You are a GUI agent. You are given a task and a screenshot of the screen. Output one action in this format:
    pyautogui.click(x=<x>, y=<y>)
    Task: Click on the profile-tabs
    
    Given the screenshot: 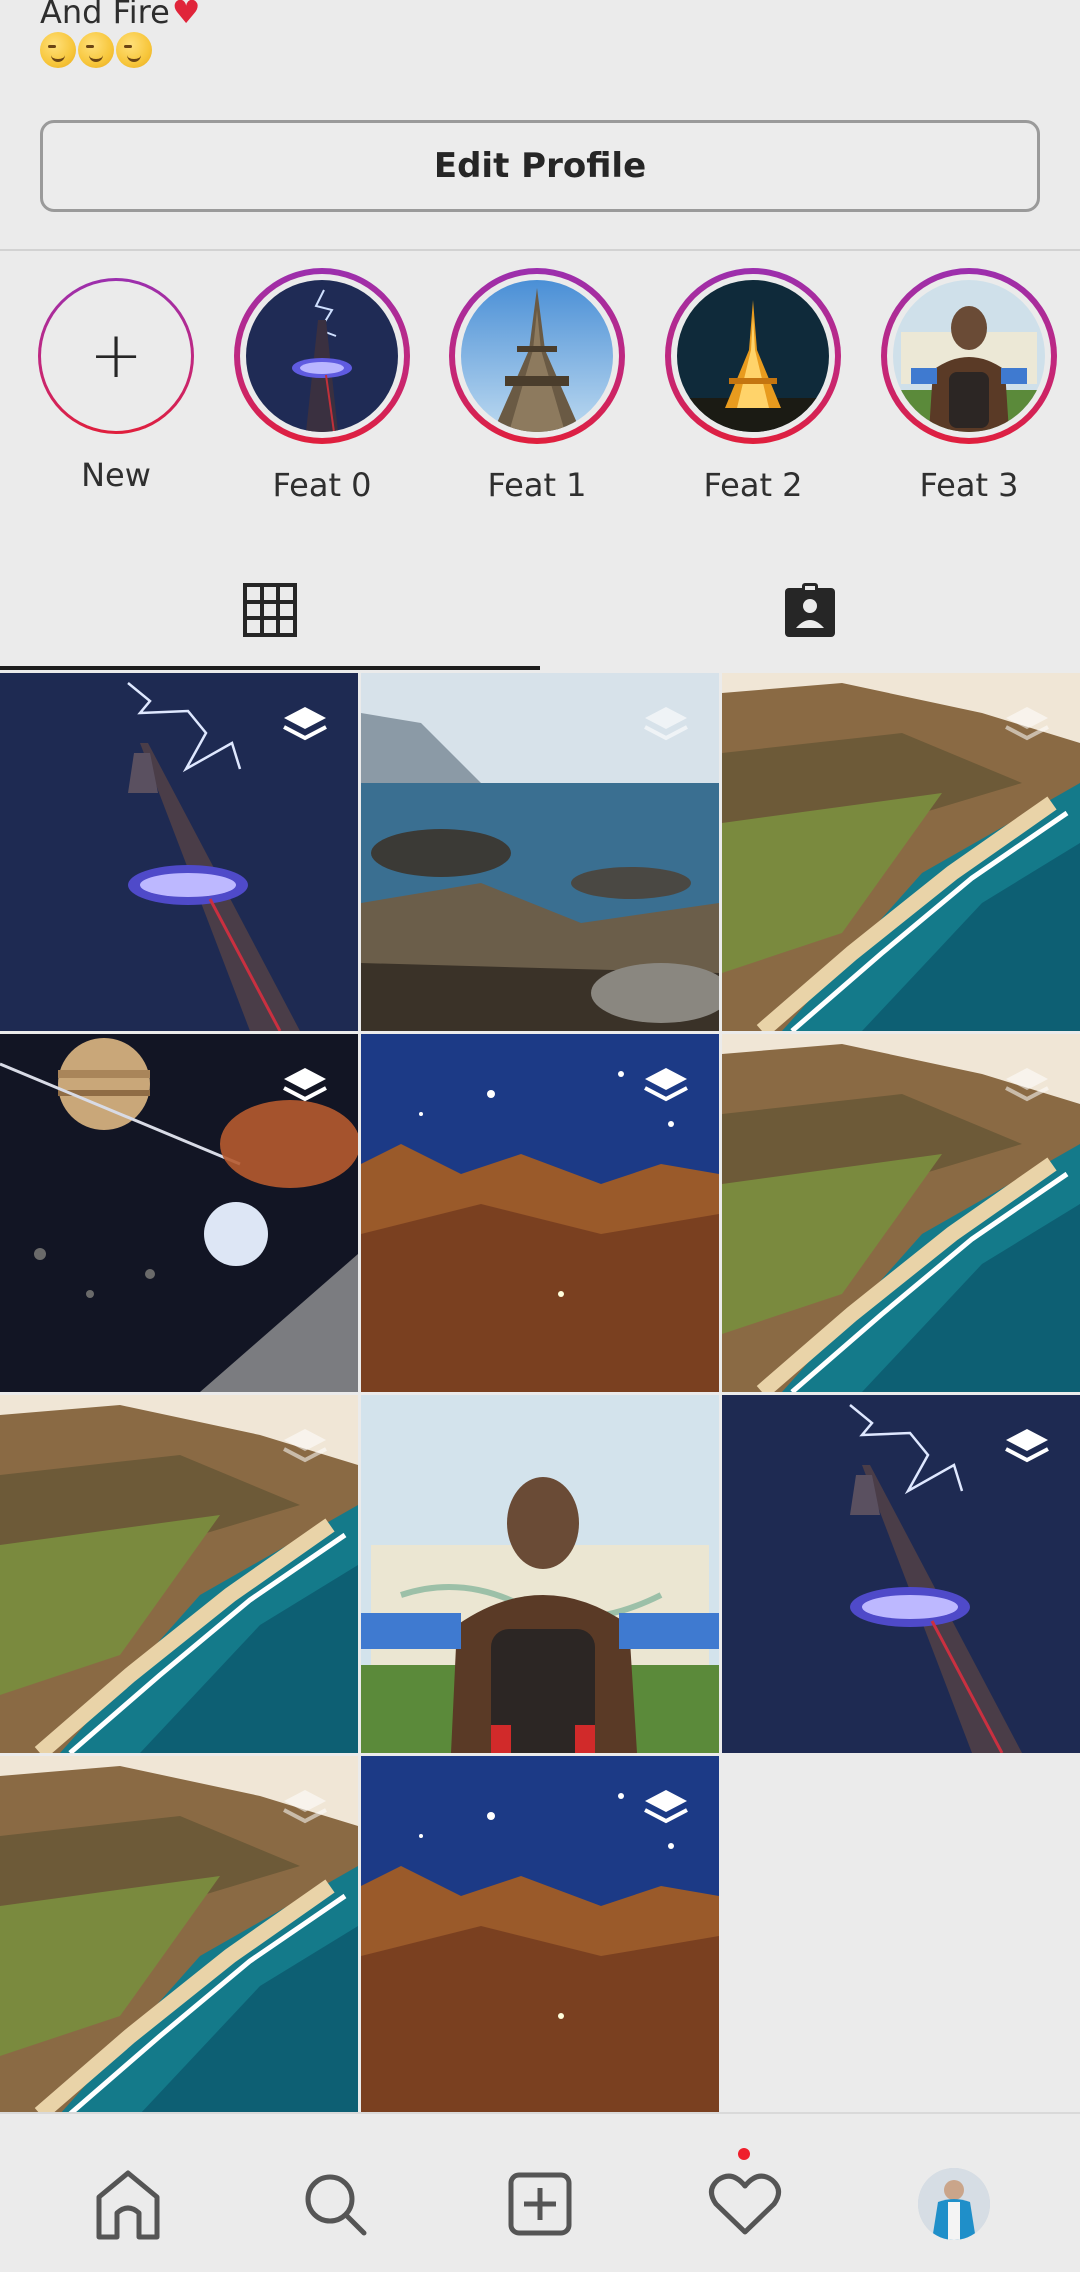 What is the action you would take?
    pyautogui.click(x=540, y=610)
    